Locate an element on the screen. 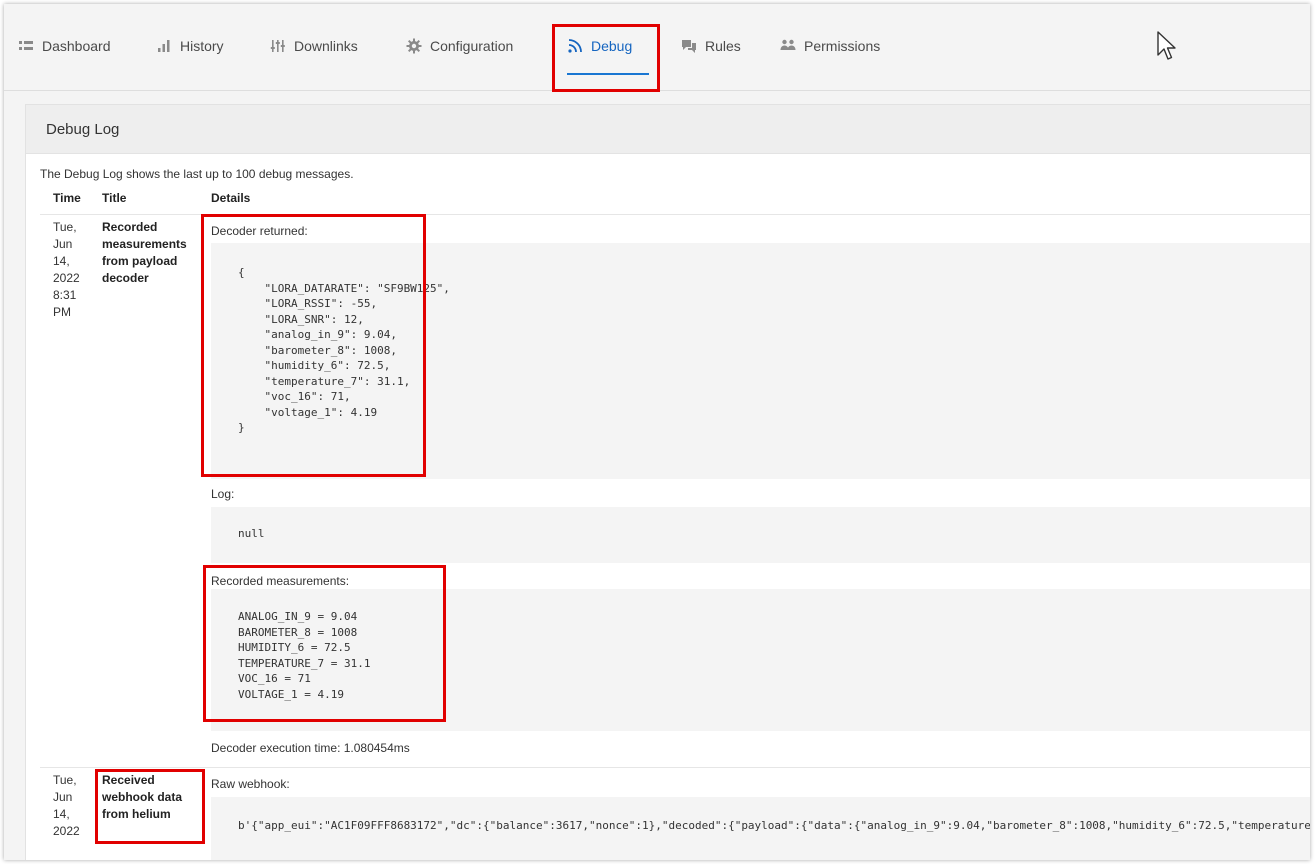 The width and height of the screenshot is (1316, 864). column-header-time: Time is located at coordinates (67, 198).